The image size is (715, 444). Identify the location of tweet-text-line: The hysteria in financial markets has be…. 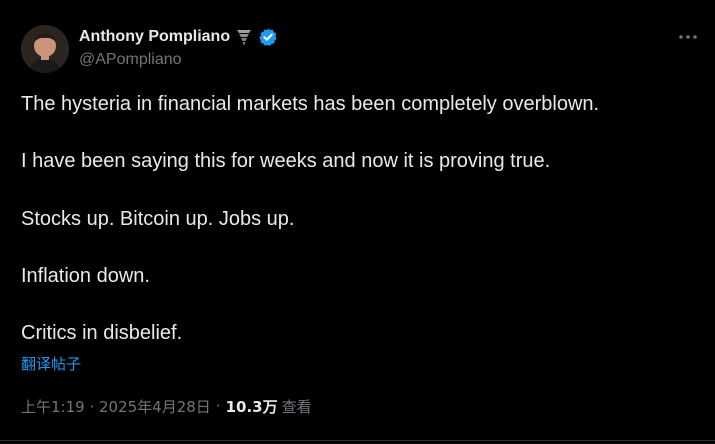
(310, 104).